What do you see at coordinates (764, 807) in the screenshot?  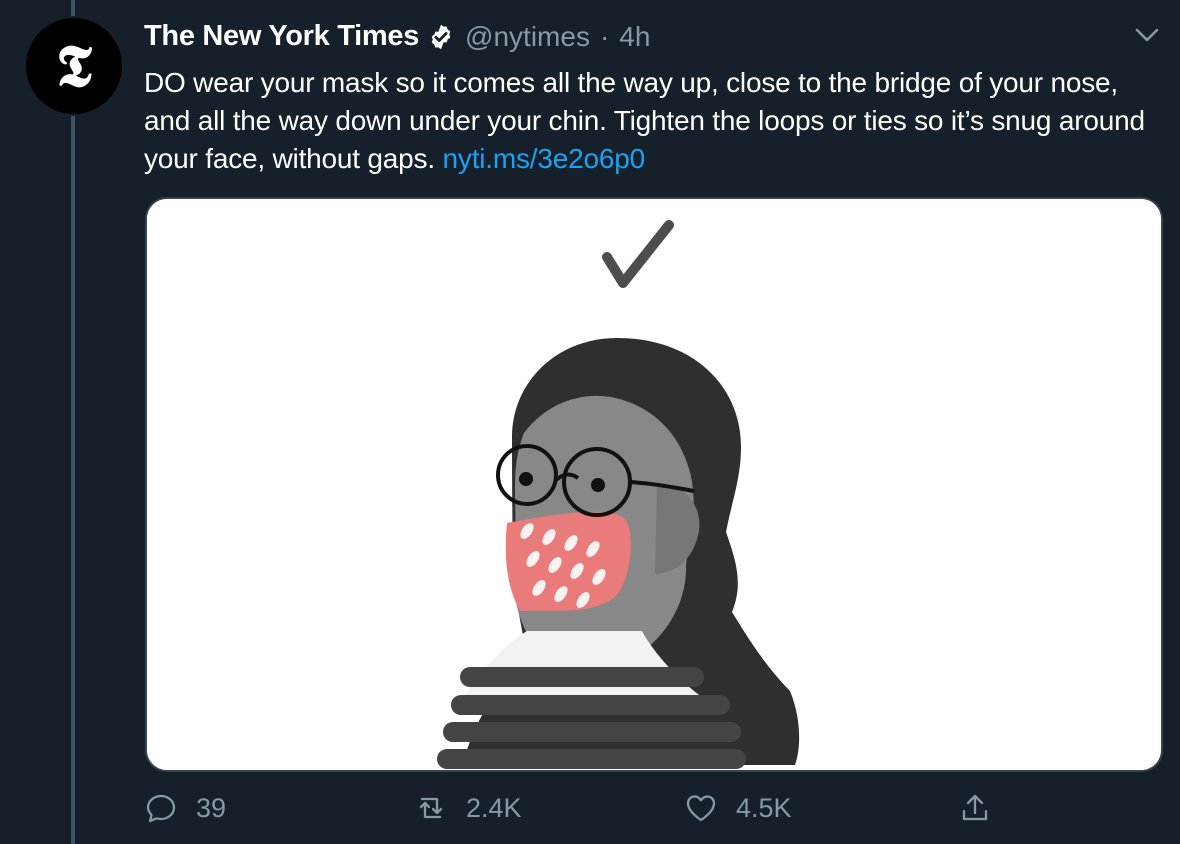 I see `like-count: 4.5K` at bounding box center [764, 807].